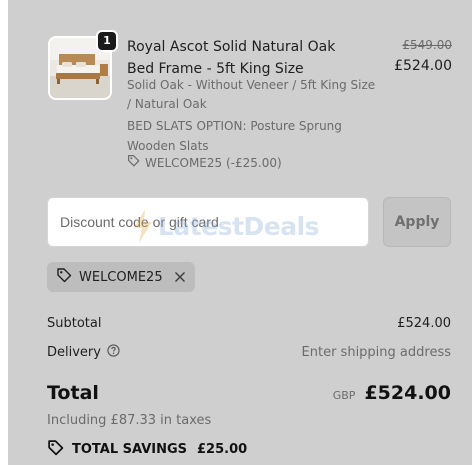 Image resolution: width=472 pixels, height=465 pixels. I want to click on total-amount-group: GBP £524.00, so click(392, 393).